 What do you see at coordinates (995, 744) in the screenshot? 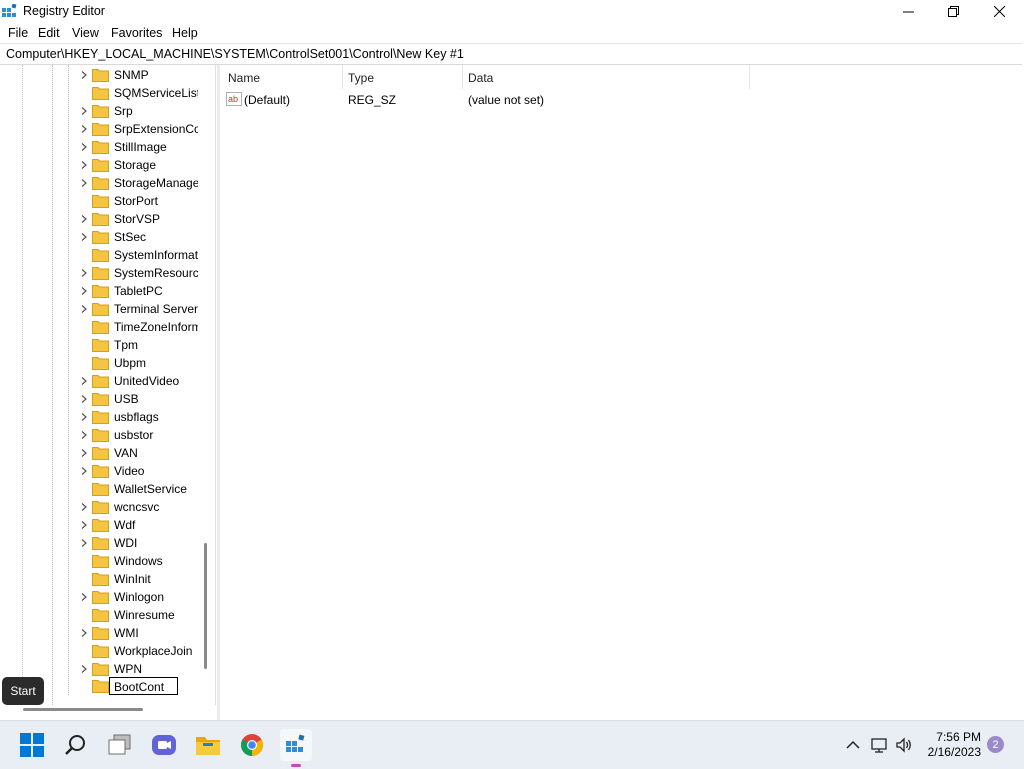
I see `notification-count-badge: 2` at bounding box center [995, 744].